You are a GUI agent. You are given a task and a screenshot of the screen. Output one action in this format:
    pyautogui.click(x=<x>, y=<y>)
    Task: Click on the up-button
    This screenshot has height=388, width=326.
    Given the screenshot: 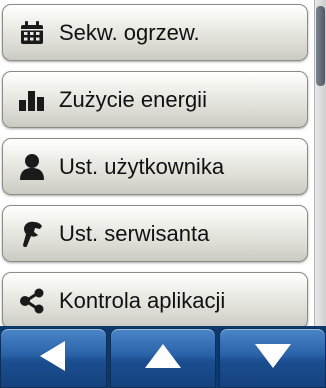 What is the action you would take?
    pyautogui.click(x=163, y=358)
    